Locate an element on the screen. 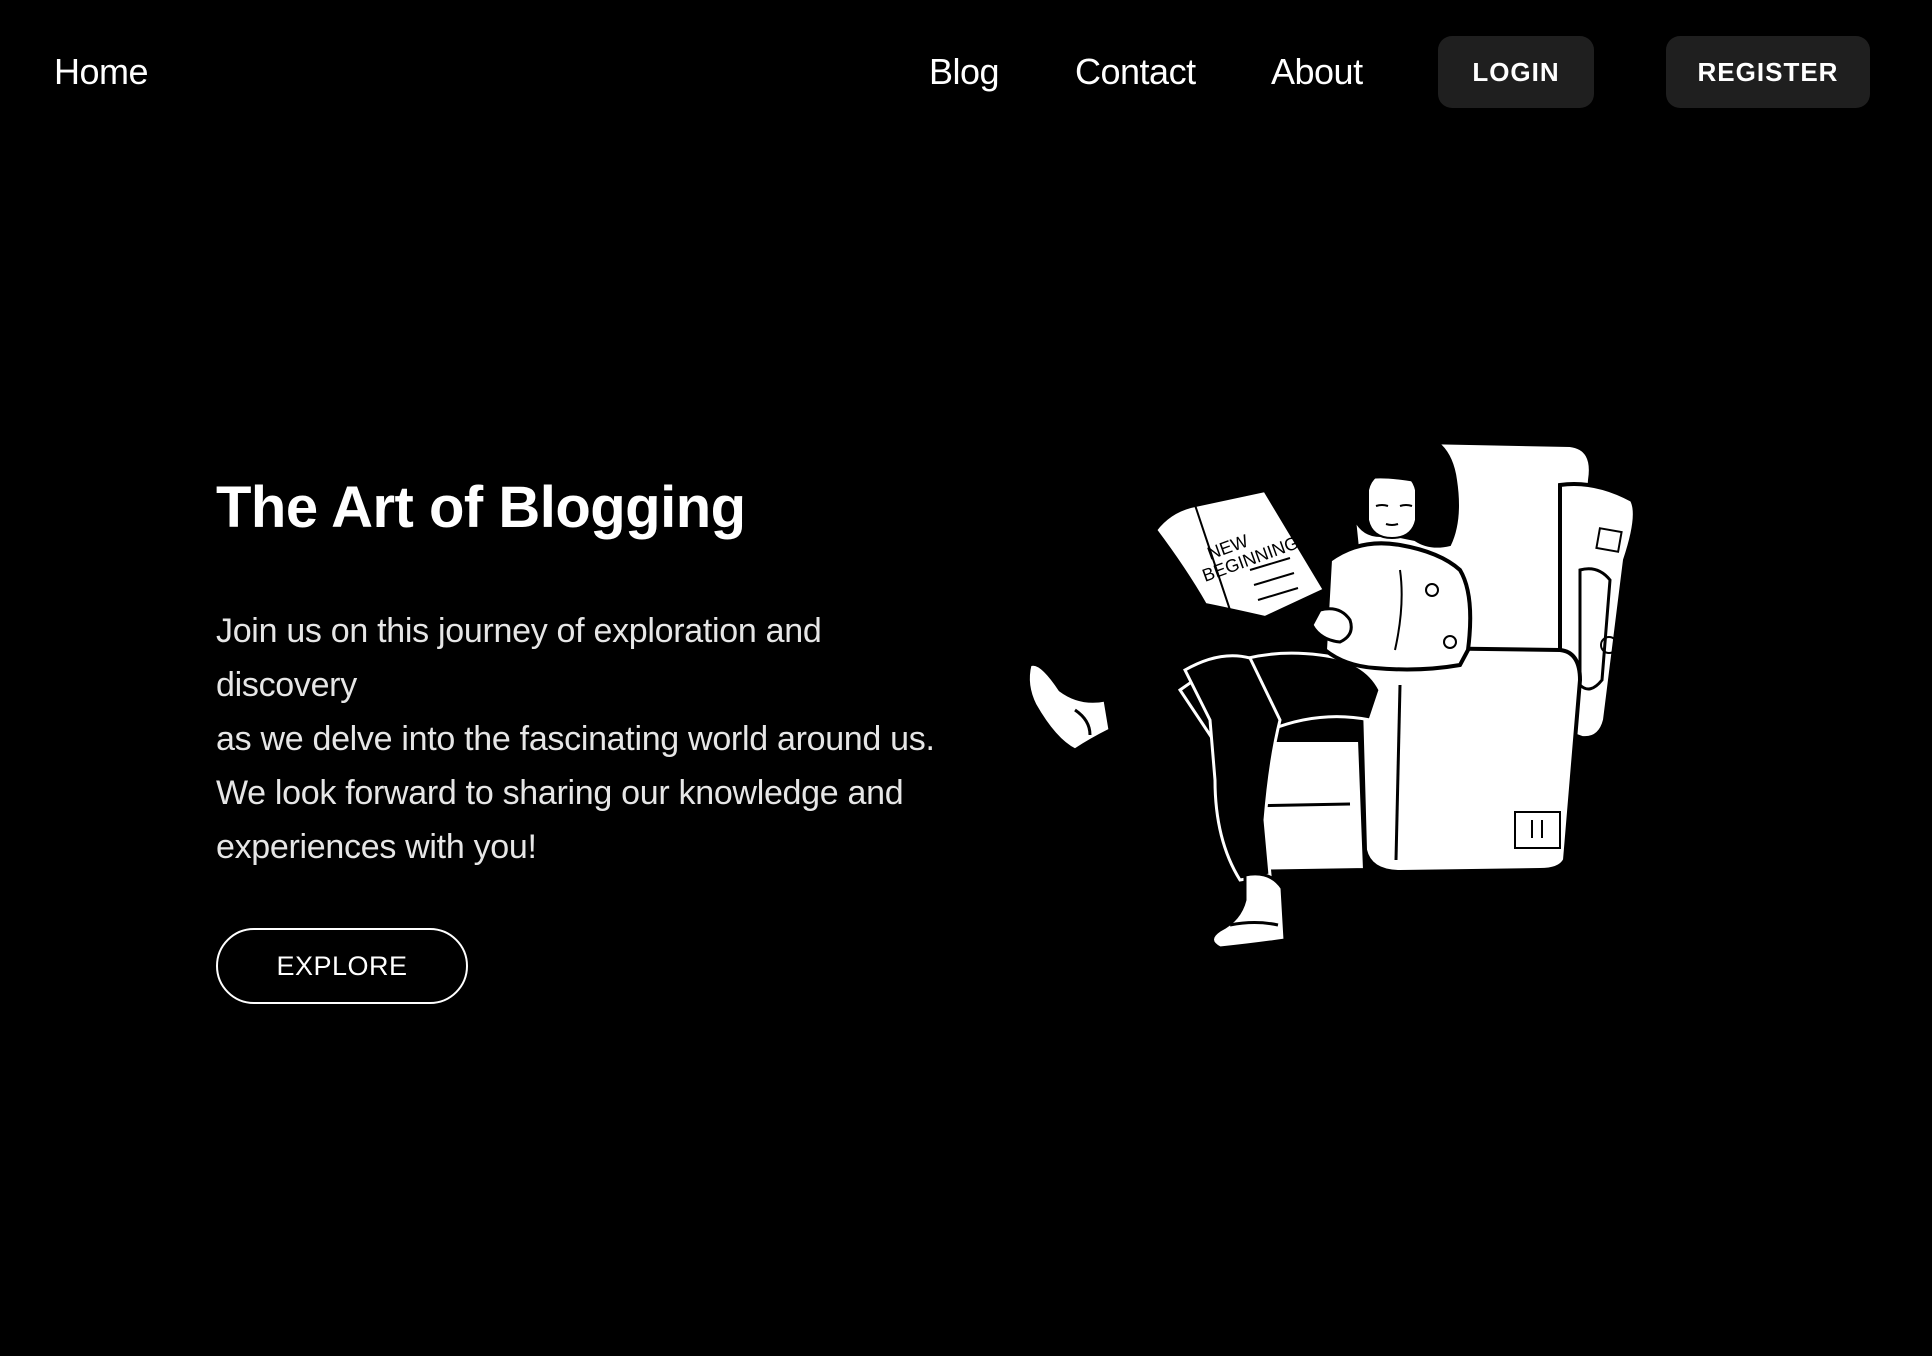  nav-blog-link: Blog is located at coordinates (964, 72).